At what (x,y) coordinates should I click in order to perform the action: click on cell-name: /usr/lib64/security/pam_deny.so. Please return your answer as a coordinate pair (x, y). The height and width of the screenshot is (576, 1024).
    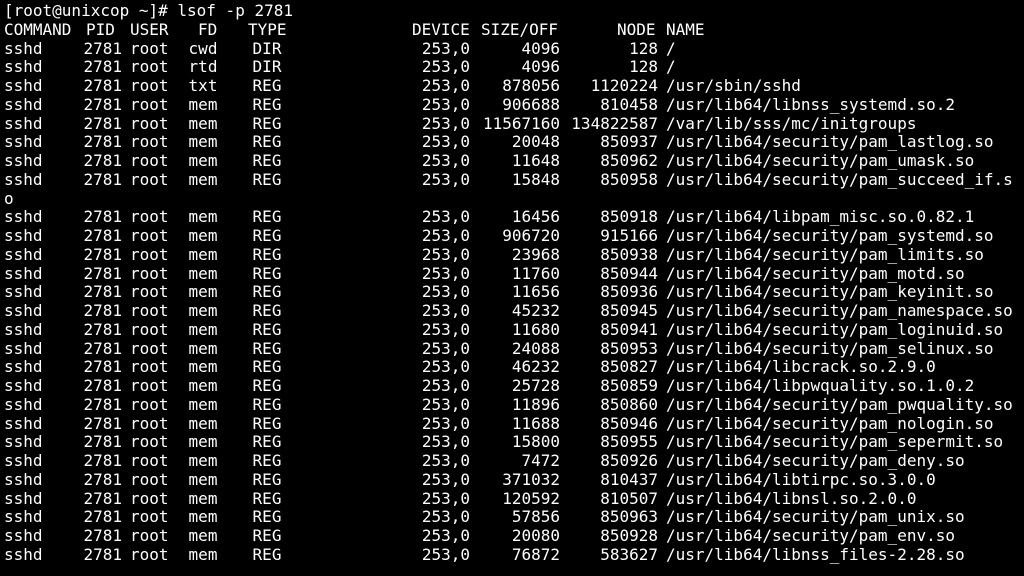
    Looking at the image, I should click on (815, 460).